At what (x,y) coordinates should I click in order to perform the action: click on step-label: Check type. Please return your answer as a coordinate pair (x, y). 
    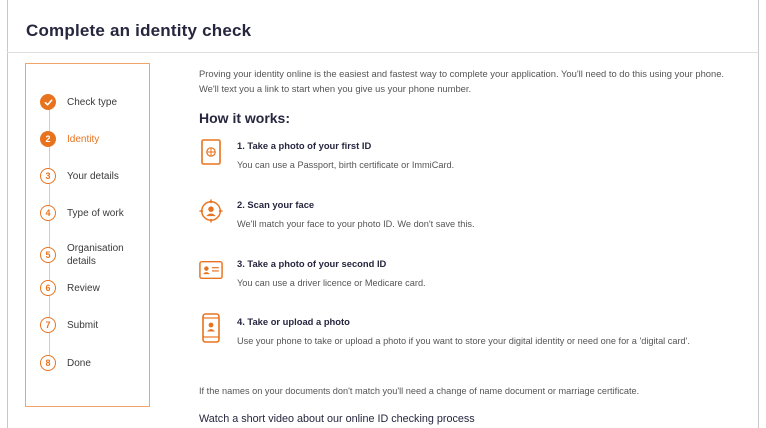
    Looking at the image, I should click on (92, 102).